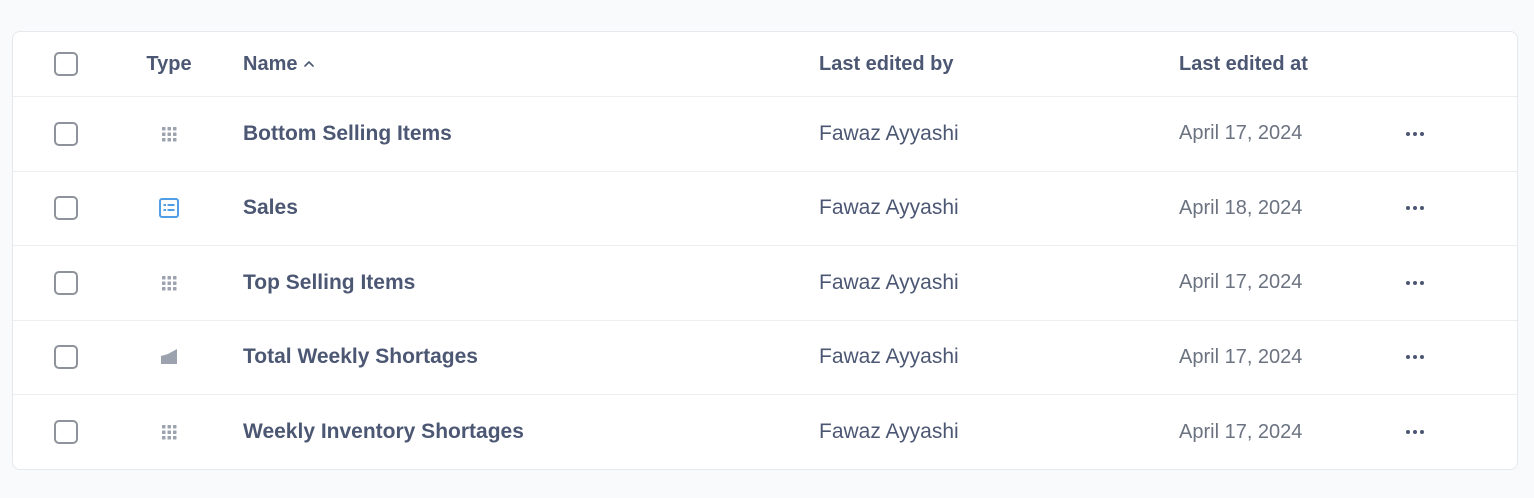 This screenshot has height=498, width=1534. I want to click on table-header: Type Name Last edited by Last edited at, so click(765, 64).